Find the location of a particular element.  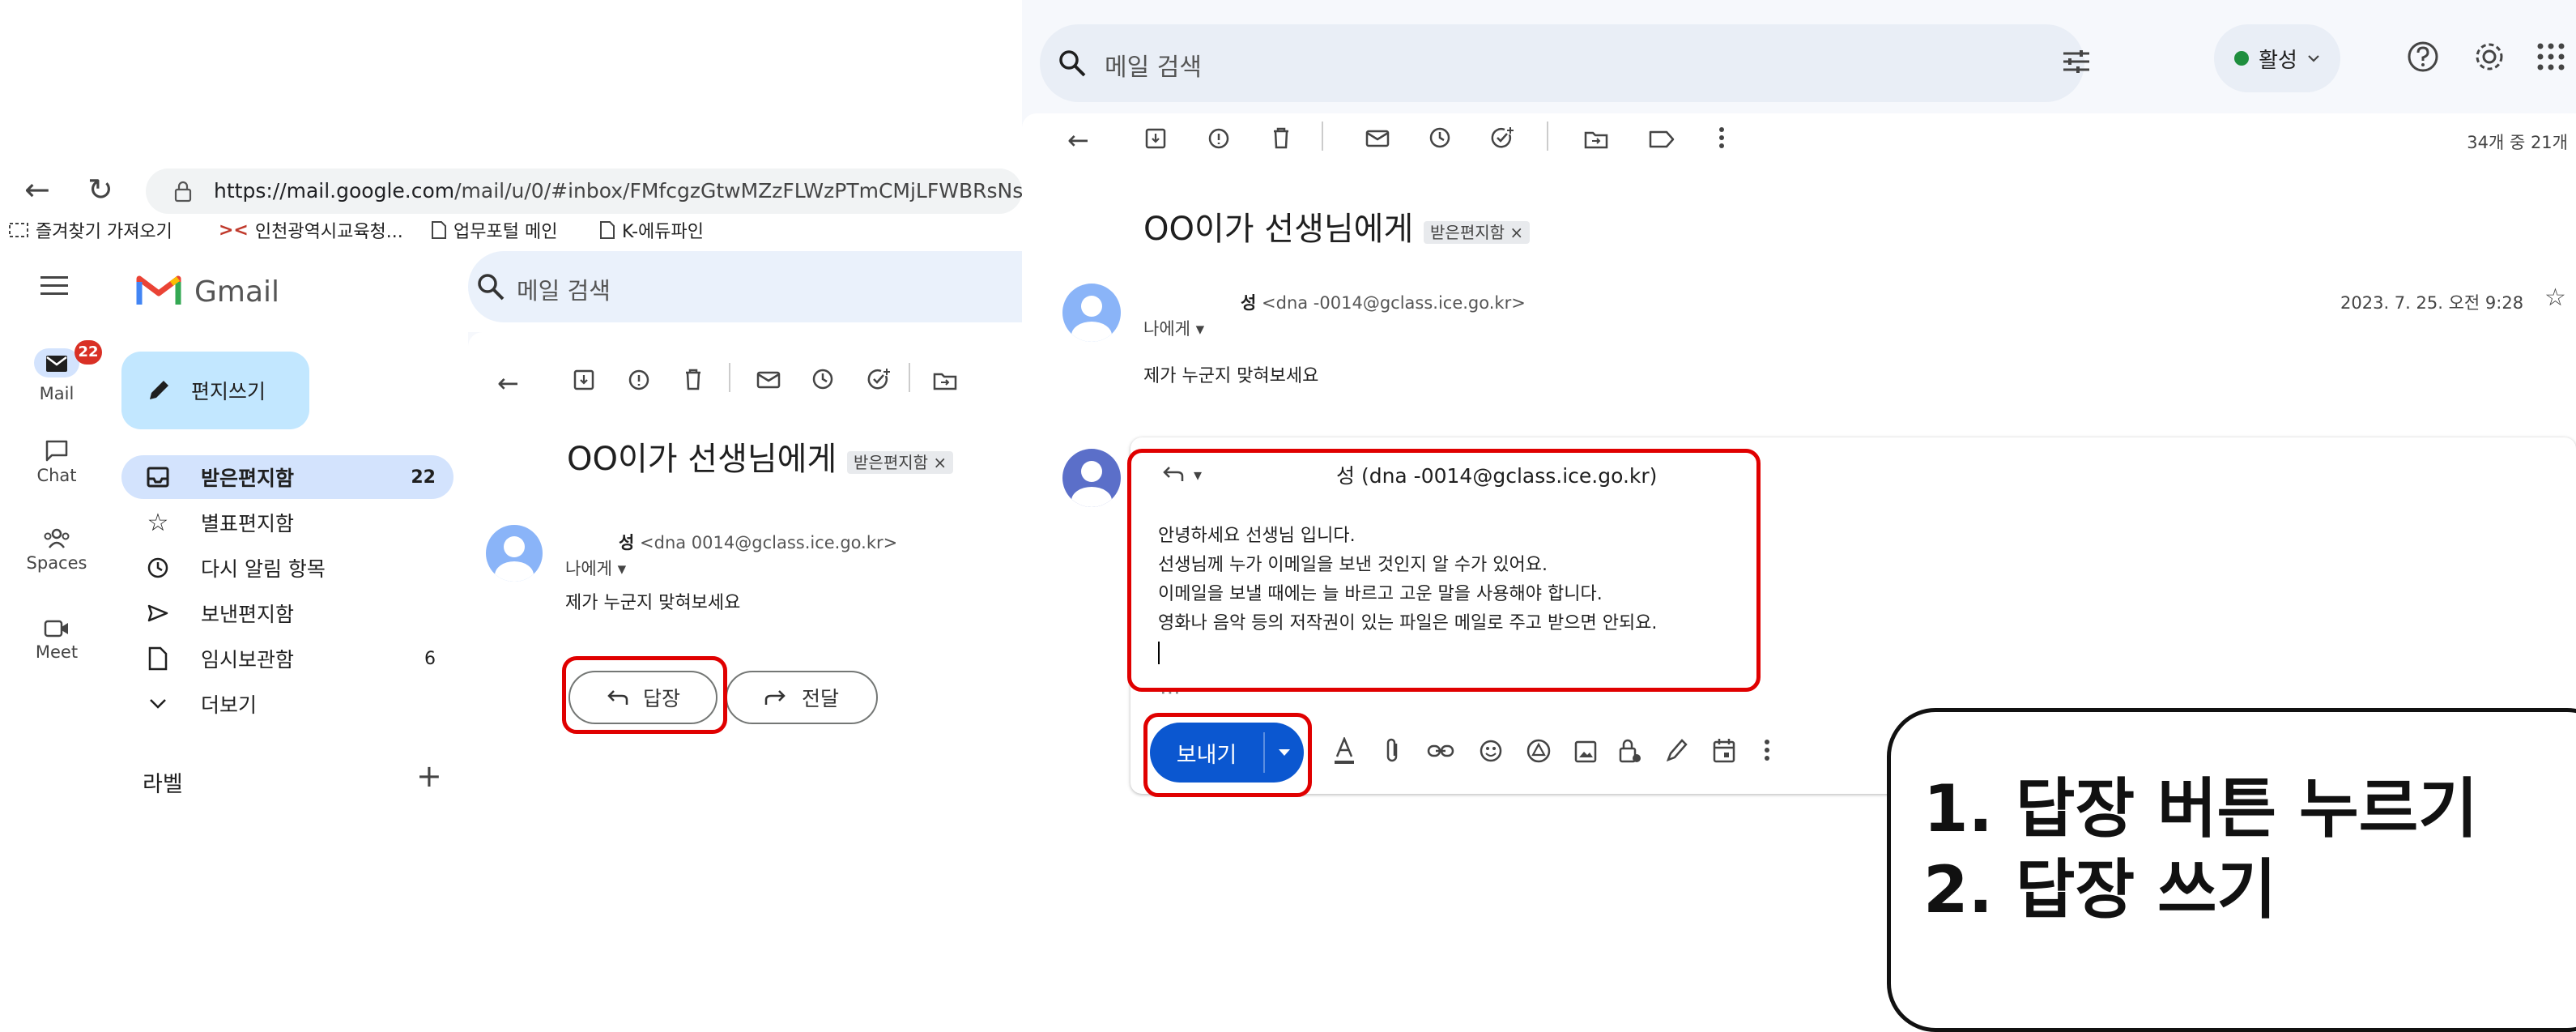

search-placeholder: 메일 검색 is located at coordinates (1153, 67).